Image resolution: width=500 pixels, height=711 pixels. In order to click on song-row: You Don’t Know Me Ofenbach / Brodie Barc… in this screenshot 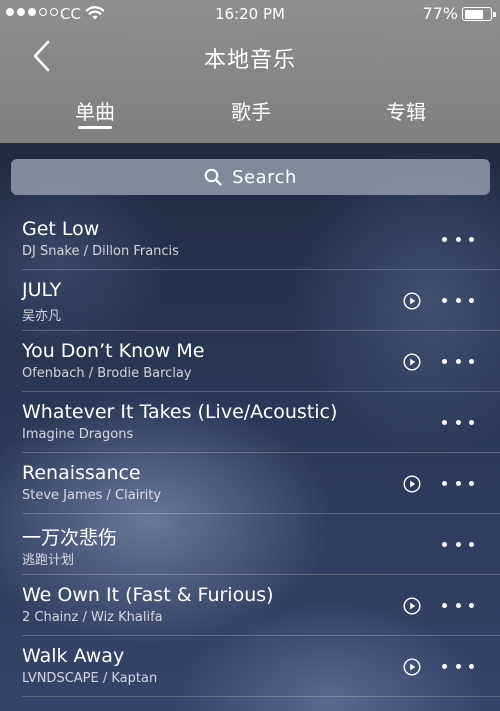, I will do `click(250, 361)`.